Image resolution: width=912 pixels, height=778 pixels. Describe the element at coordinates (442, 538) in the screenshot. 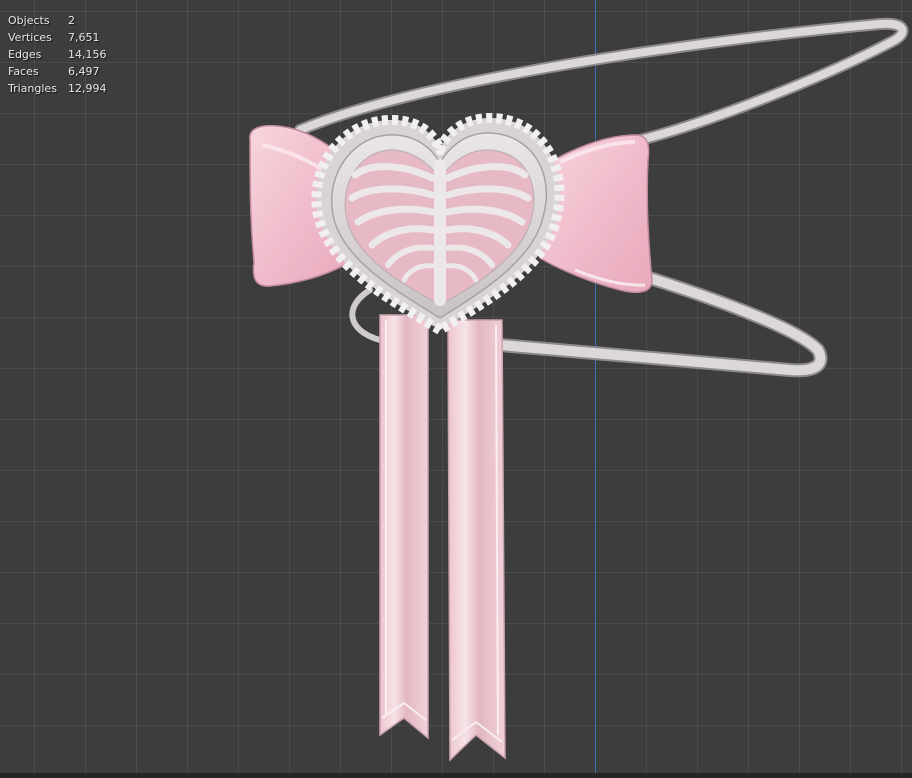

I see `ribbon-tails` at that location.